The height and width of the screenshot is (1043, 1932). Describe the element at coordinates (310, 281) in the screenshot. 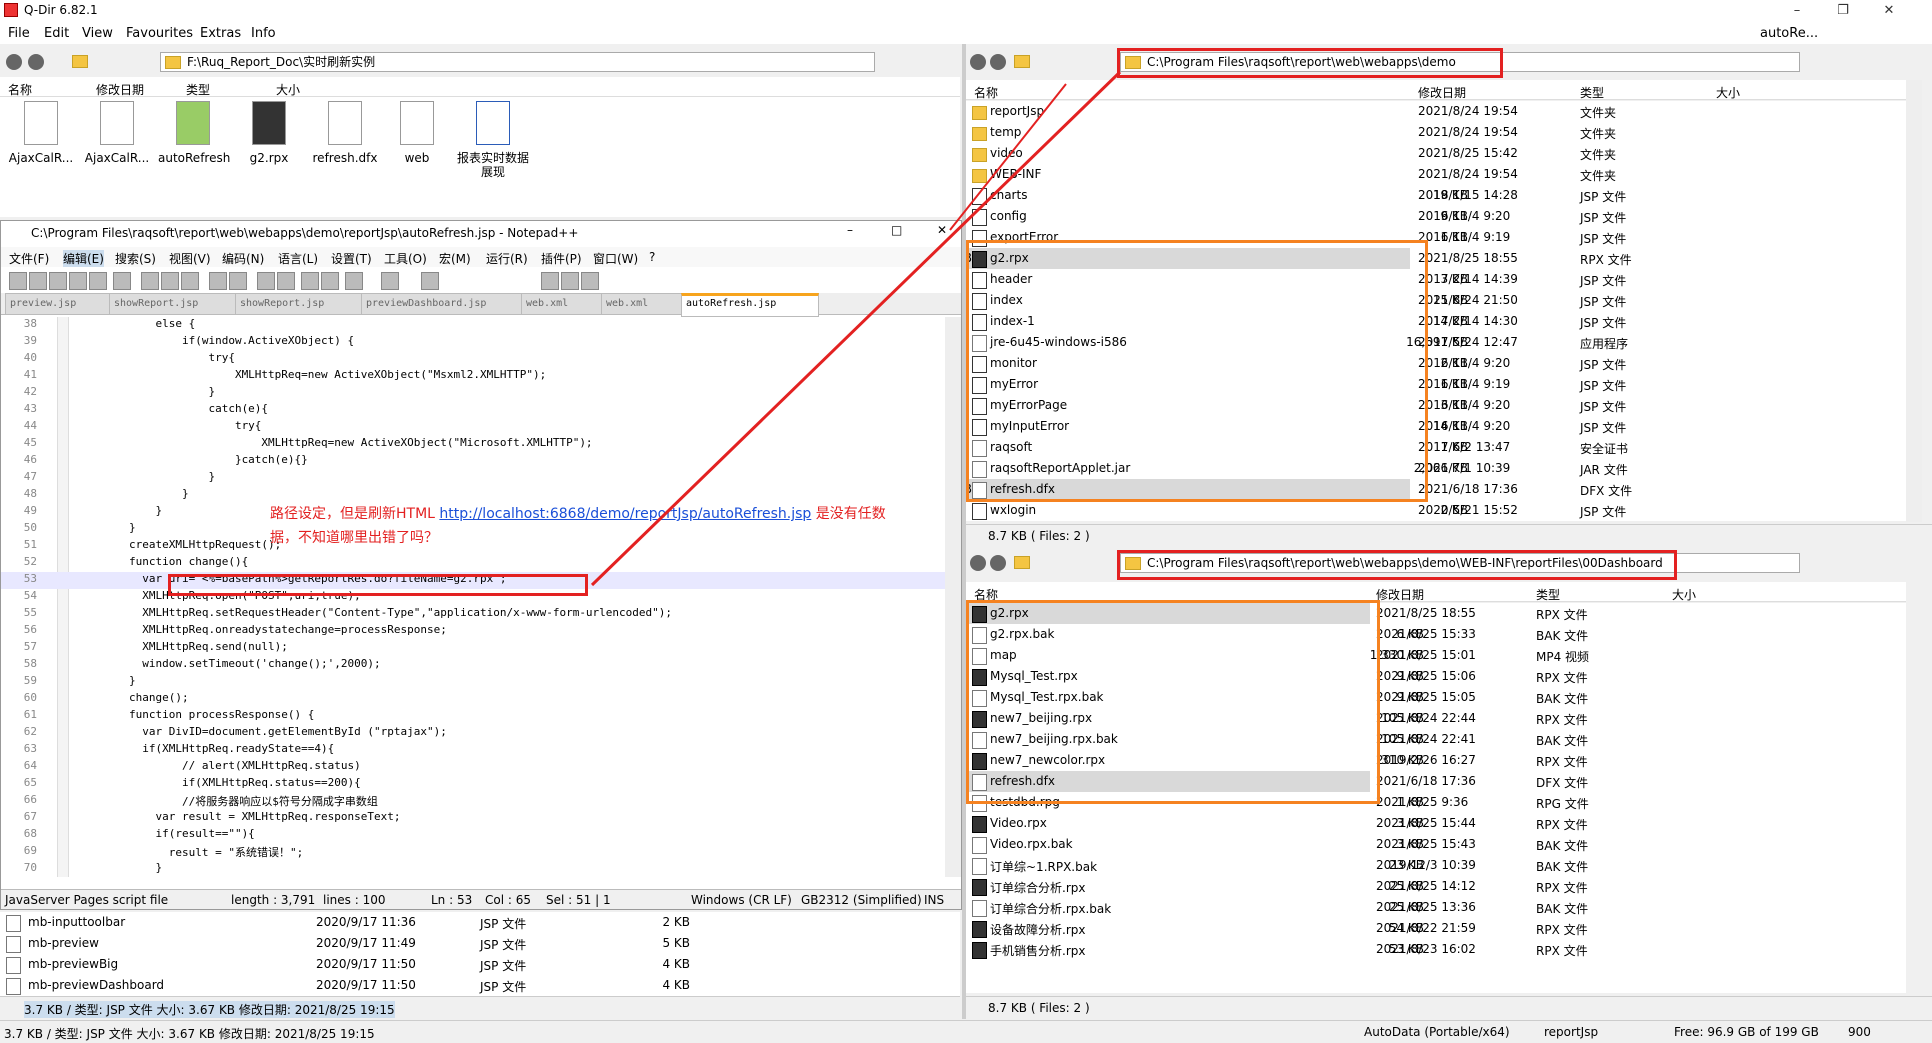

I see `zoom-in-icon` at that location.